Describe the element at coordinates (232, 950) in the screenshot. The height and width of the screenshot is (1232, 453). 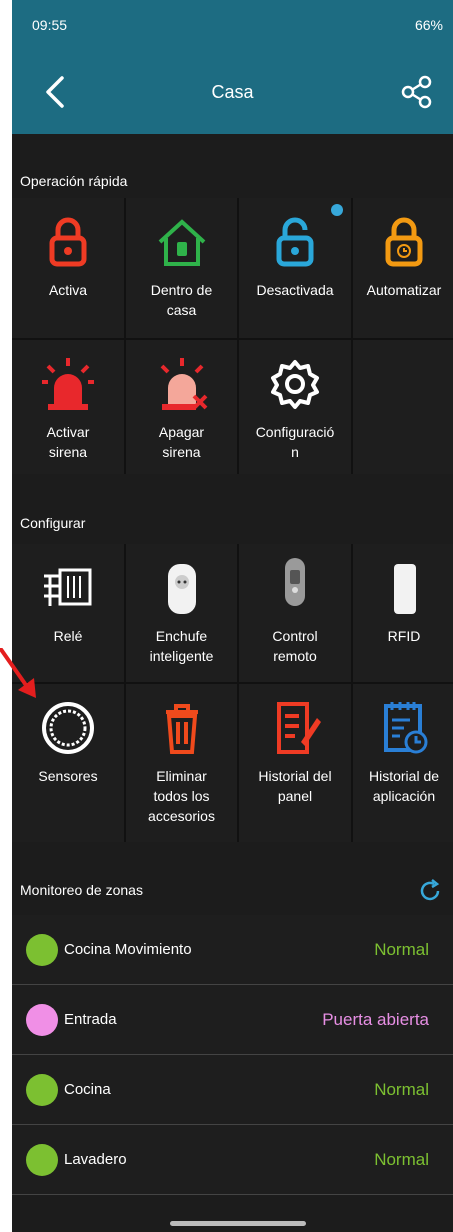
I see `zone-row: Cocina Movimiento Normal` at that location.